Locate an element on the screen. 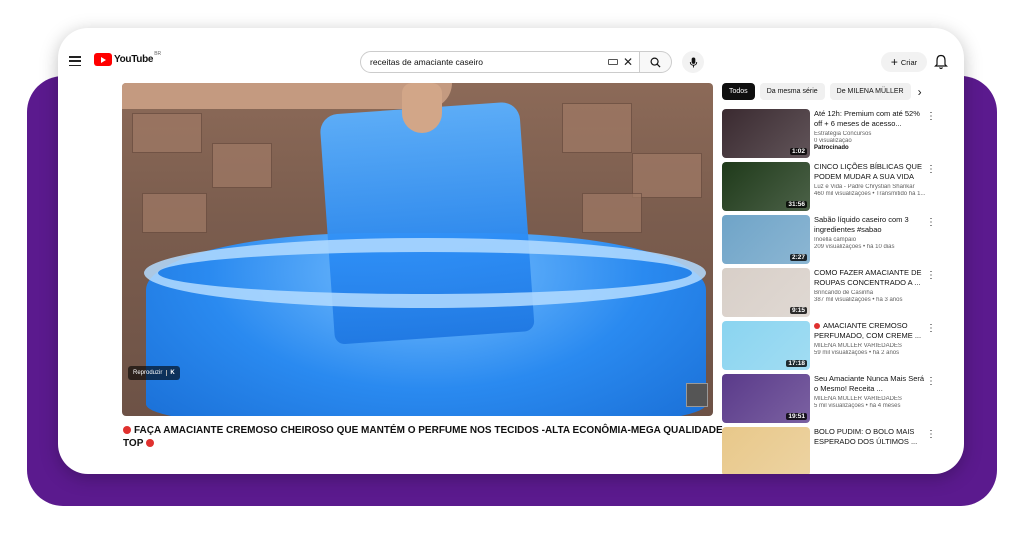  related-video-stats: 5 mil visualizações • há 4 meses is located at coordinates (857, 406).